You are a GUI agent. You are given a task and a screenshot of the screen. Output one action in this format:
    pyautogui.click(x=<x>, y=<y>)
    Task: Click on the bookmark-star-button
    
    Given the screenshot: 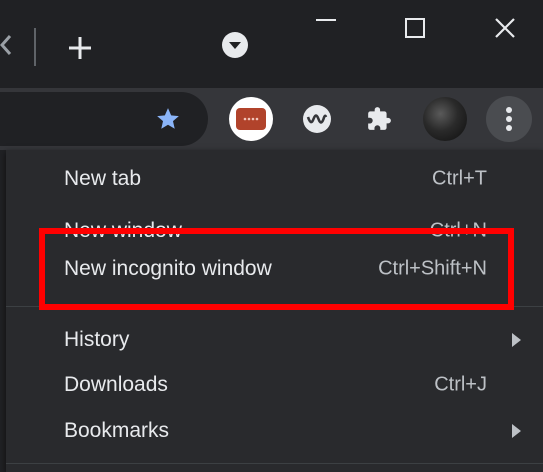 What is the action you would take?
    pyautogui.click(x=168, y=119)
    